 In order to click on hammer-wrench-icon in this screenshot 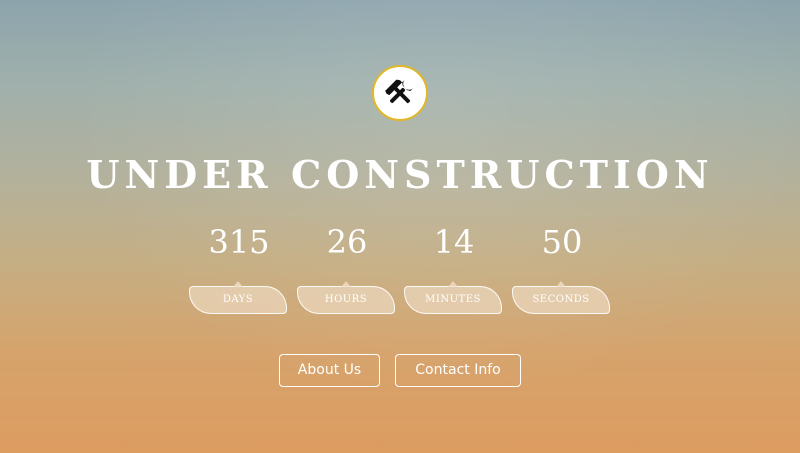, I will do `click(399, 91)`.